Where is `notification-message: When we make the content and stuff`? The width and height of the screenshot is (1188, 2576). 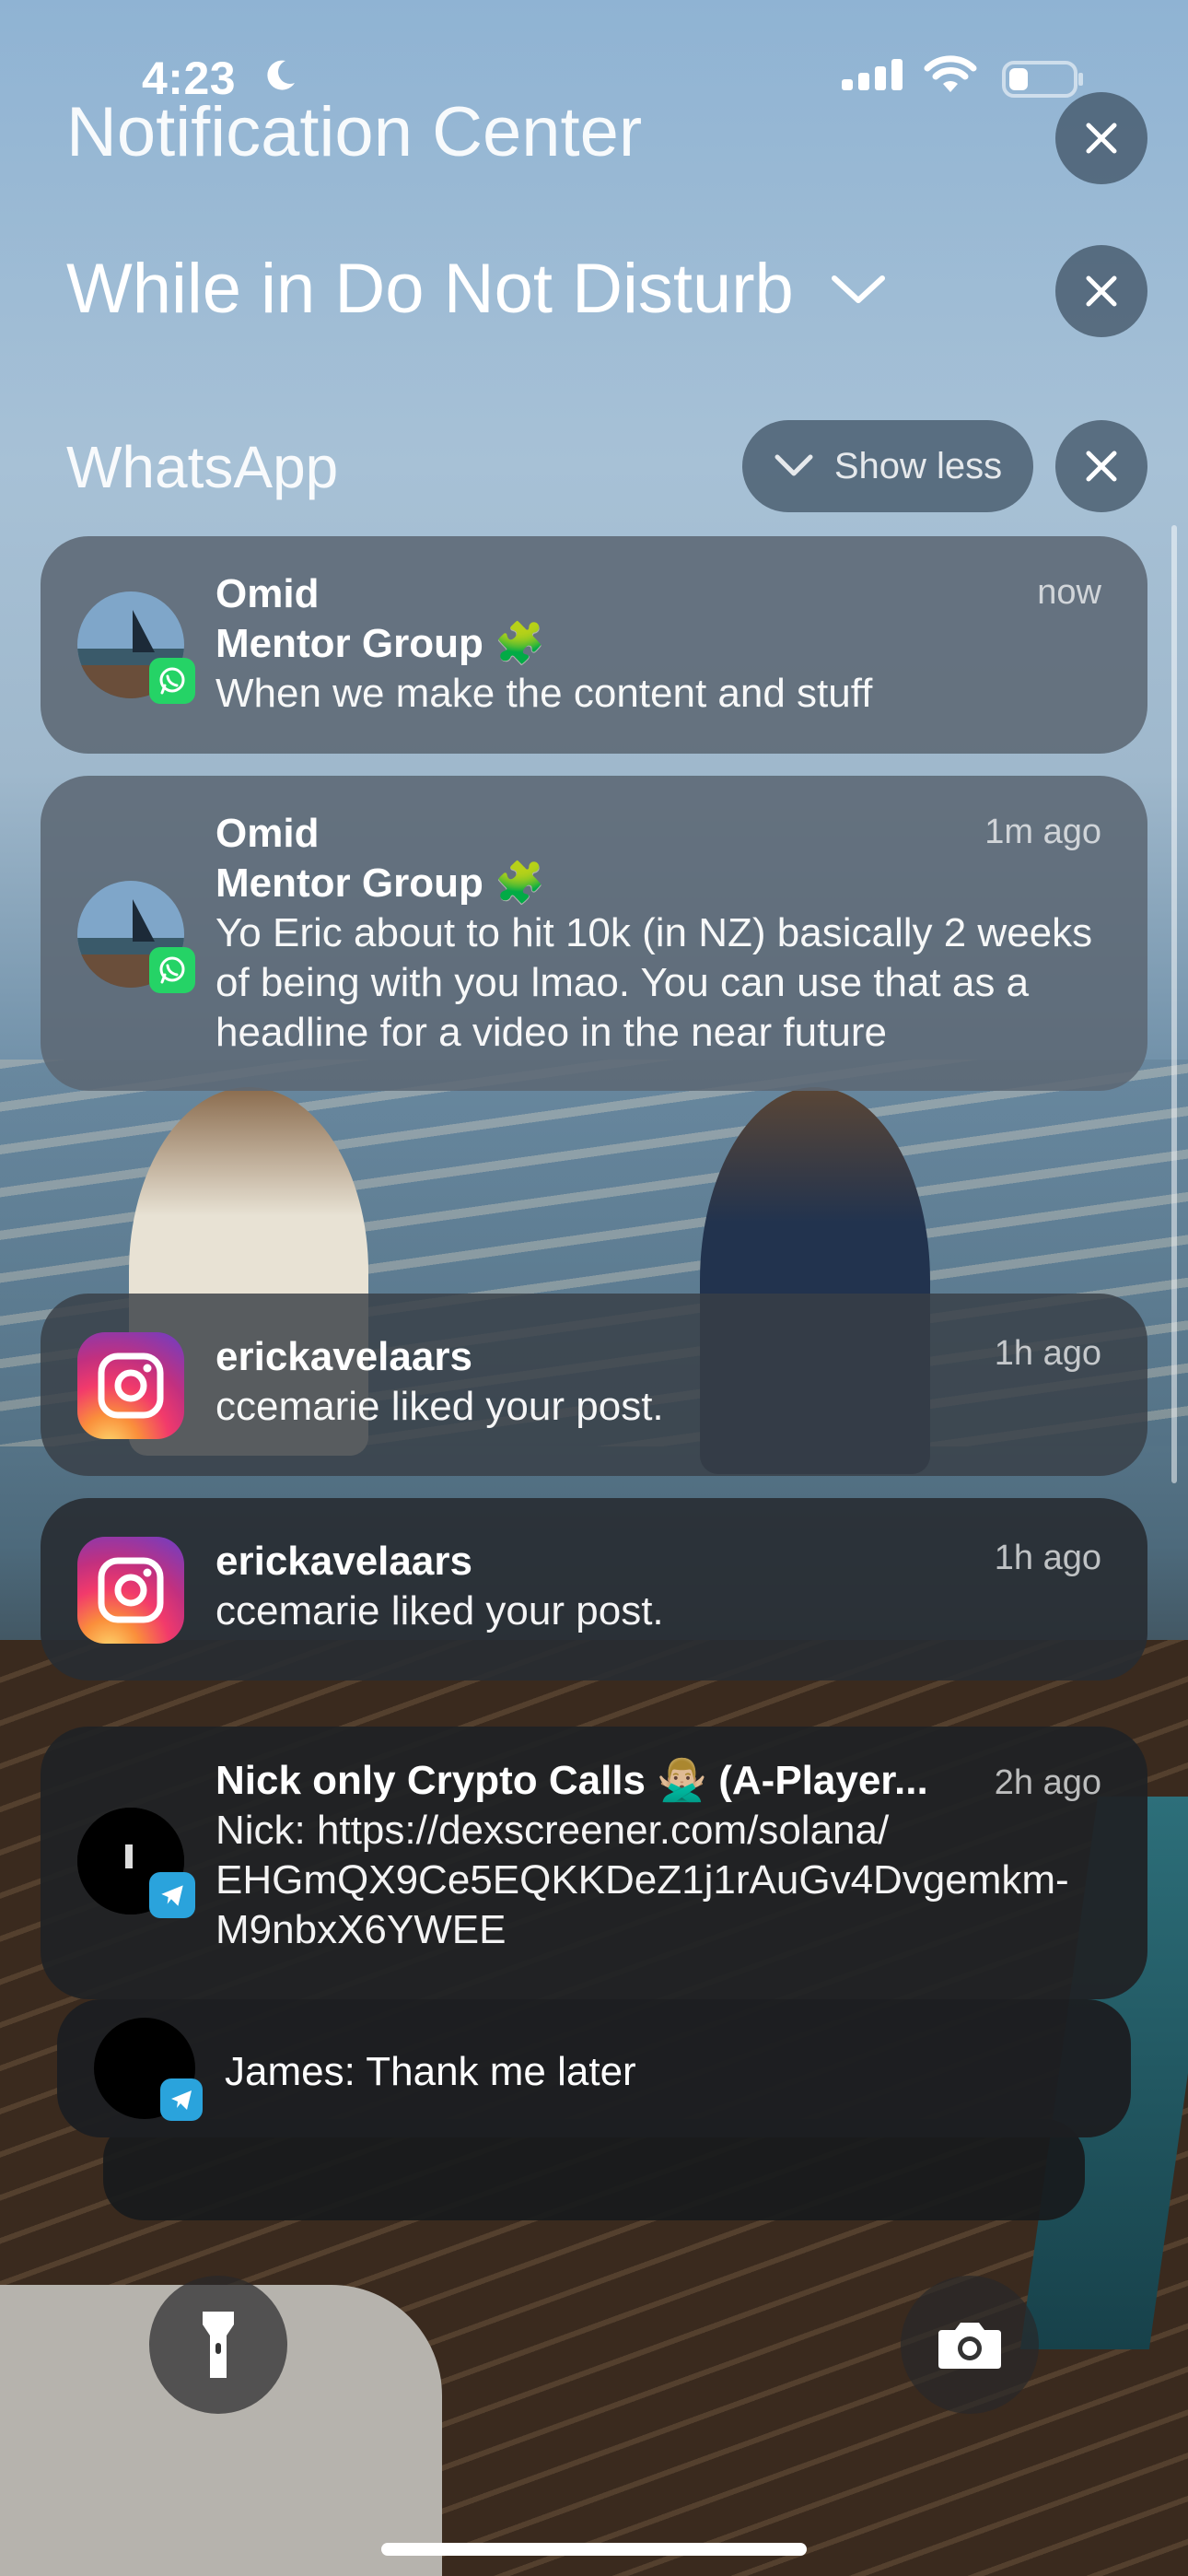 notification-message: When we make the content and stuff is located at coordinates (544, 693).